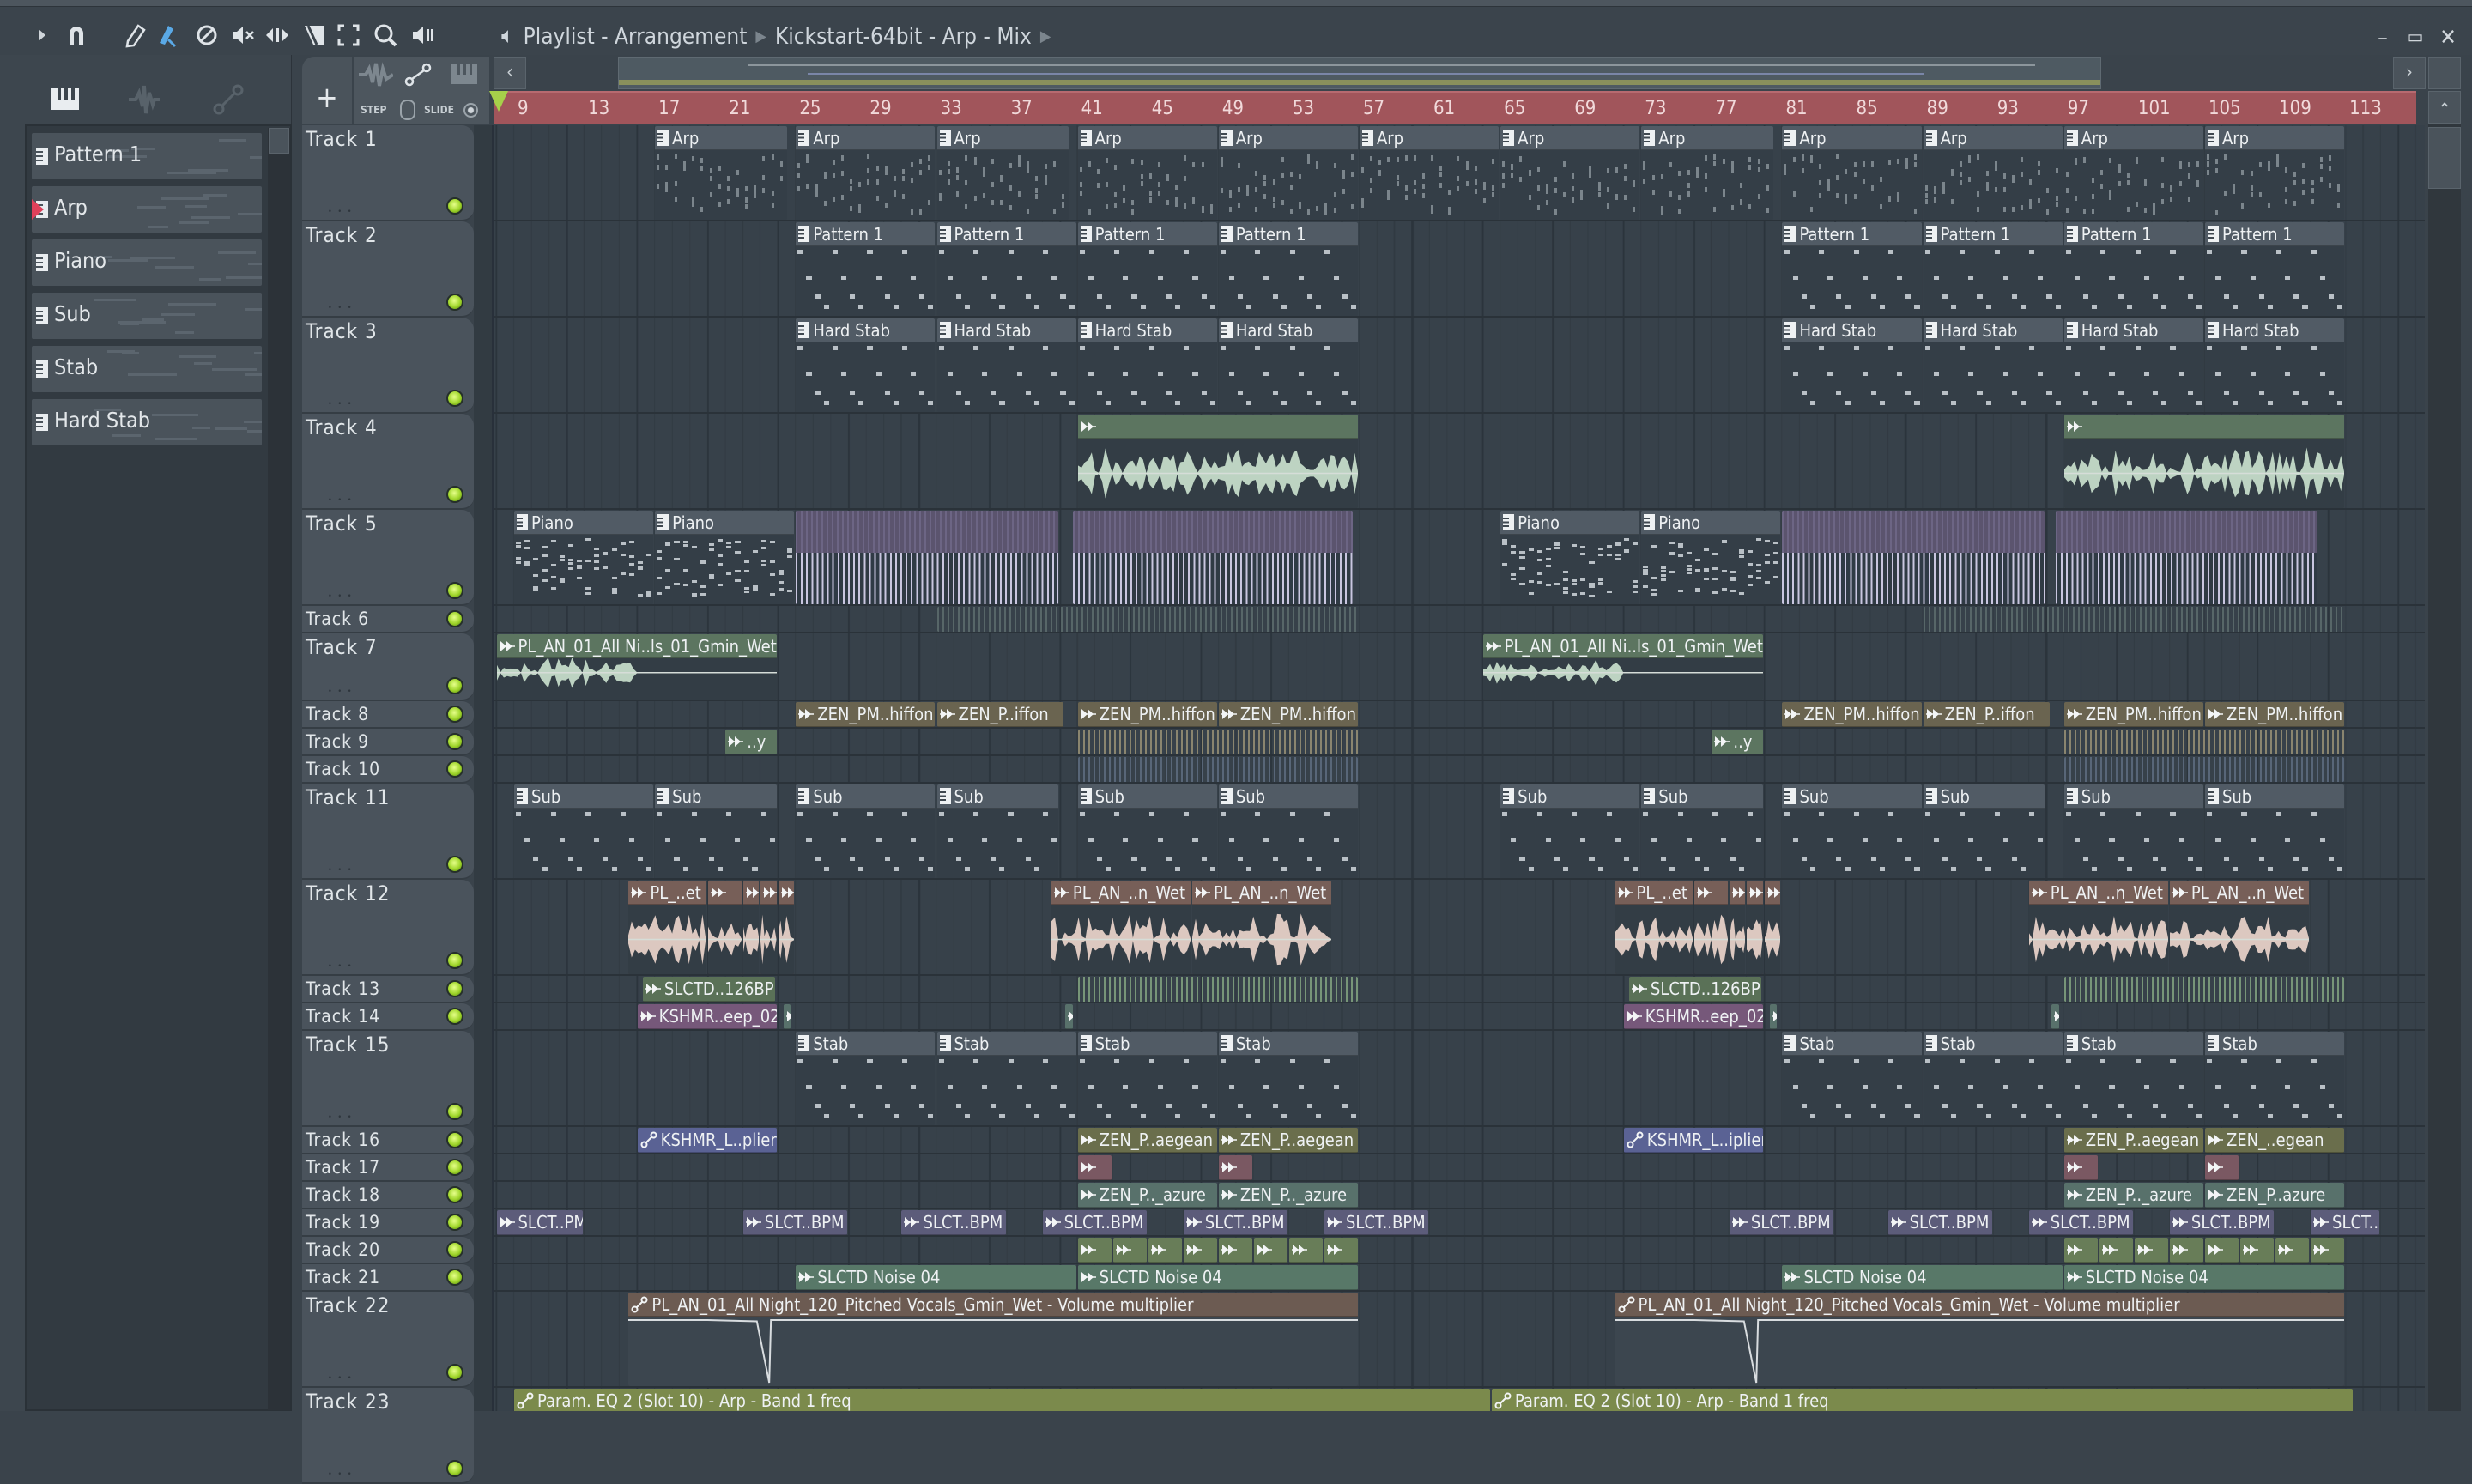 The image size is (2472, 1484). Describe the element at coordinates (1147, 1140) in the screenshot. I see `clip-header: ZEN_P..aegean` at that location.